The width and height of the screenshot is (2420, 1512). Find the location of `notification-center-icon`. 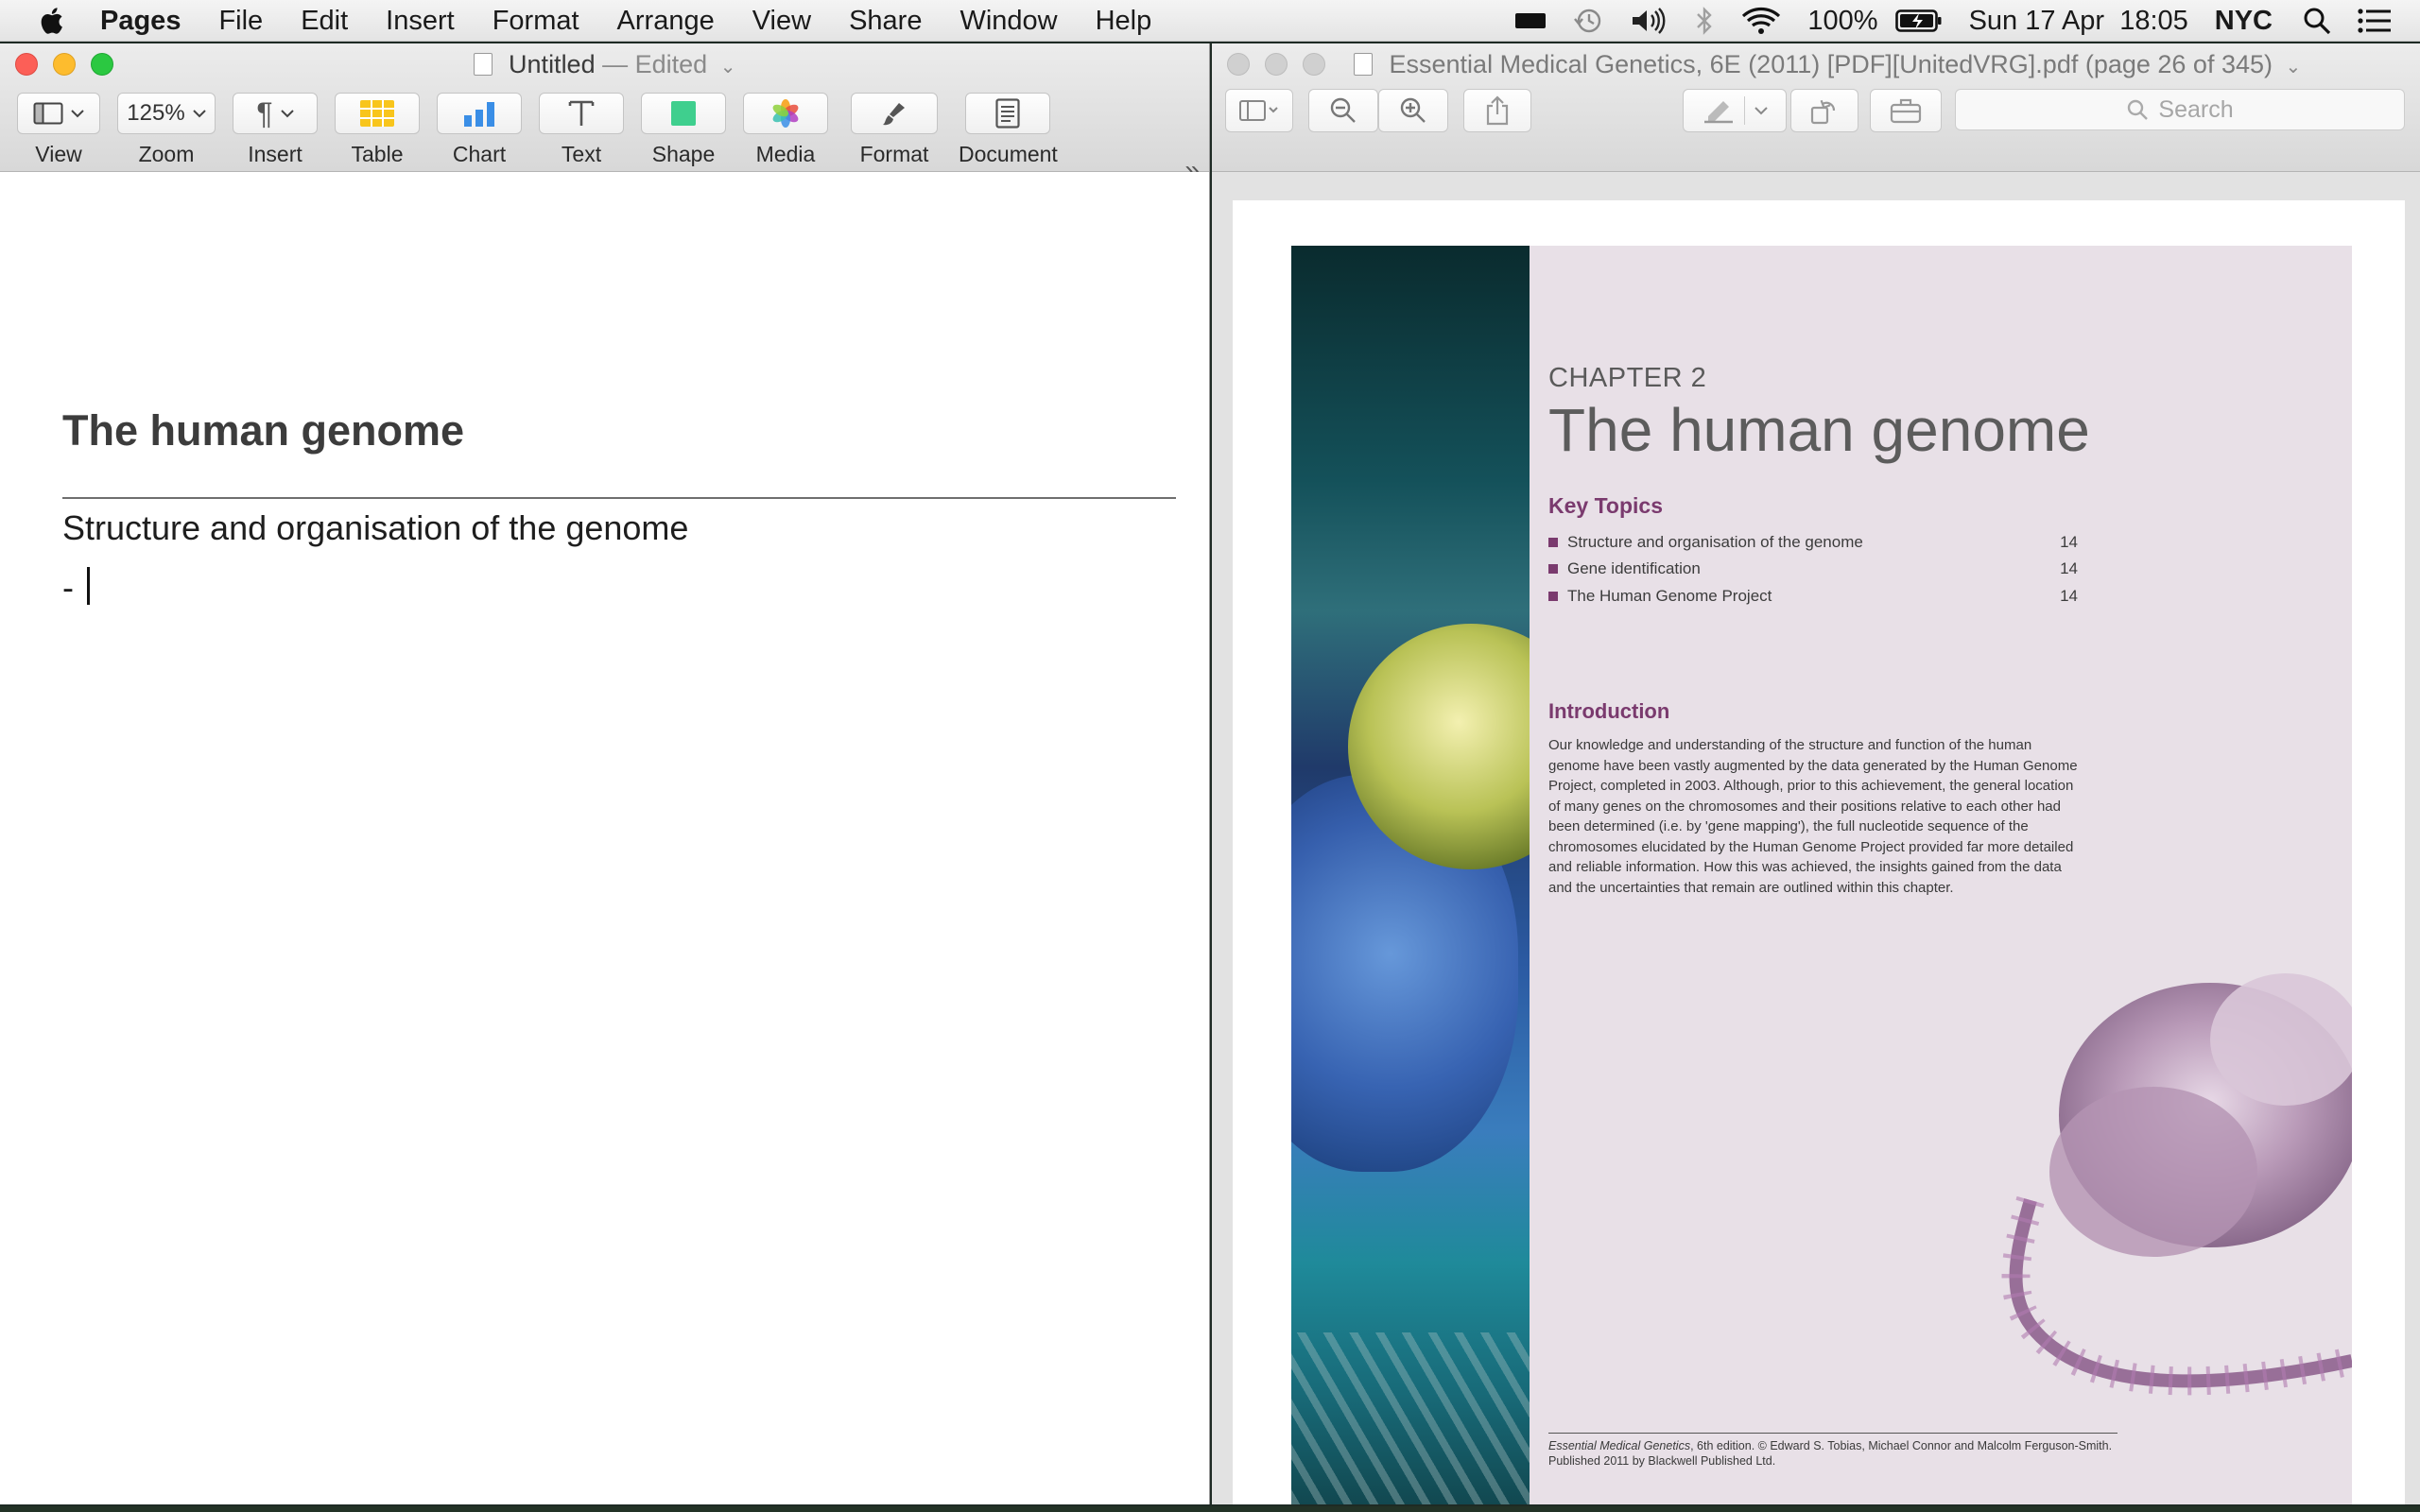

notification-center-icon is located at coordinates (2384, 21).